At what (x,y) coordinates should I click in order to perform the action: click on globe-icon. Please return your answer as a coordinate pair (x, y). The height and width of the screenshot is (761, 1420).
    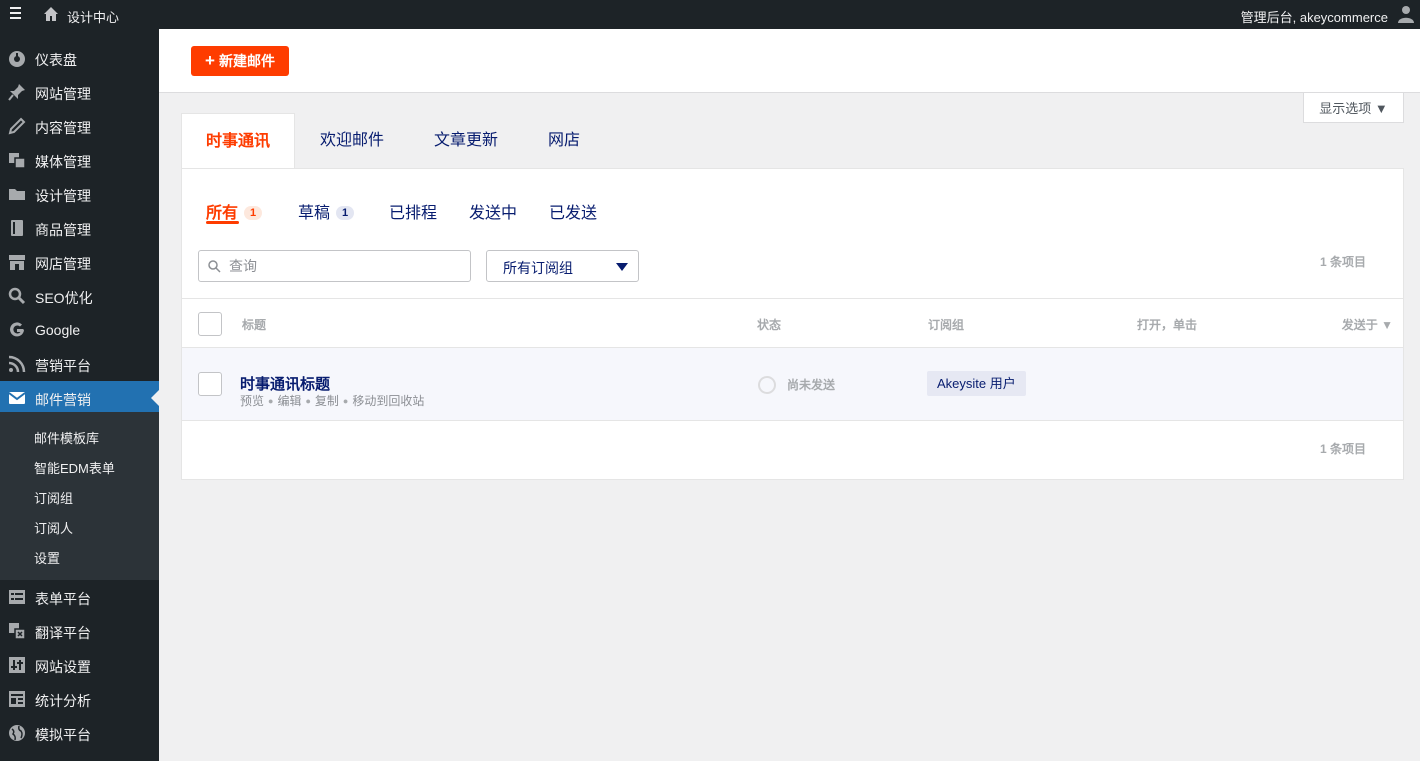
    Looking at the image, I should click on (17, 733).